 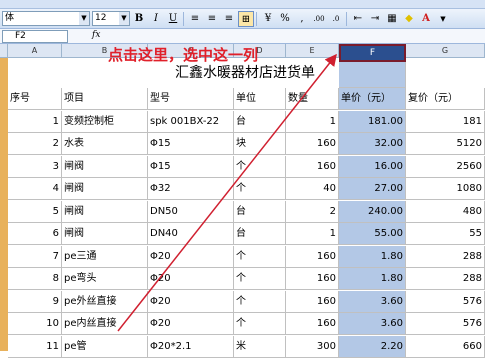 I want to click on bold-button: B, so click(x=139, y=19).